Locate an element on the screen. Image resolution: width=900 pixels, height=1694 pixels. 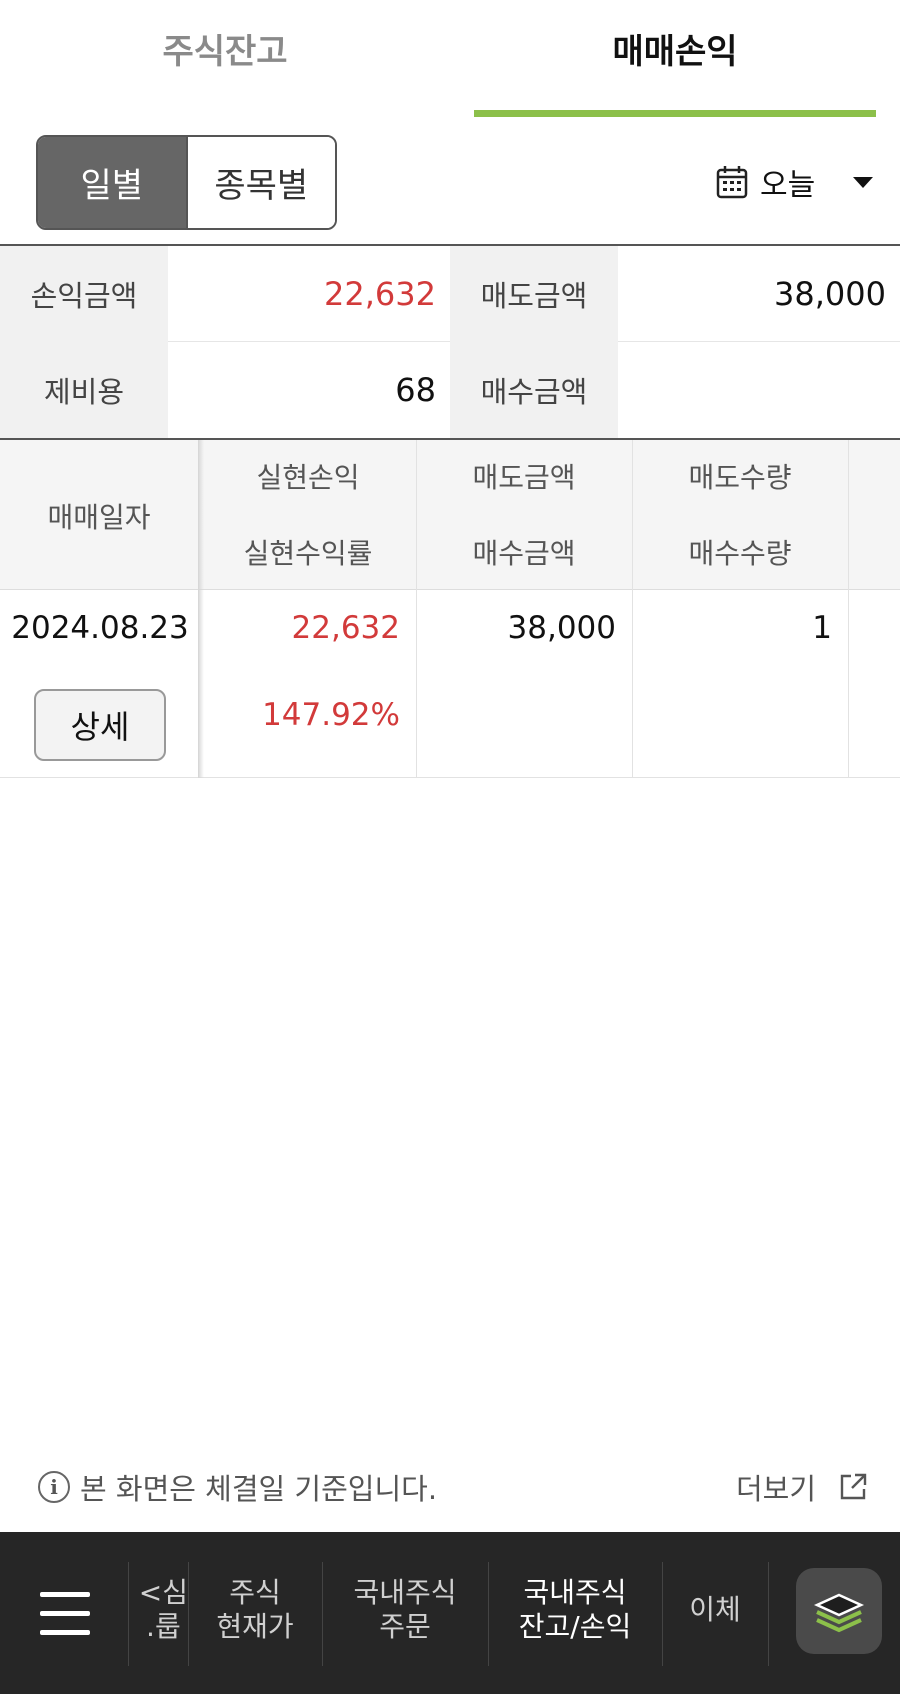
top-tabs: 주식잔고 매매손익 is located at coordinates (450, 60).